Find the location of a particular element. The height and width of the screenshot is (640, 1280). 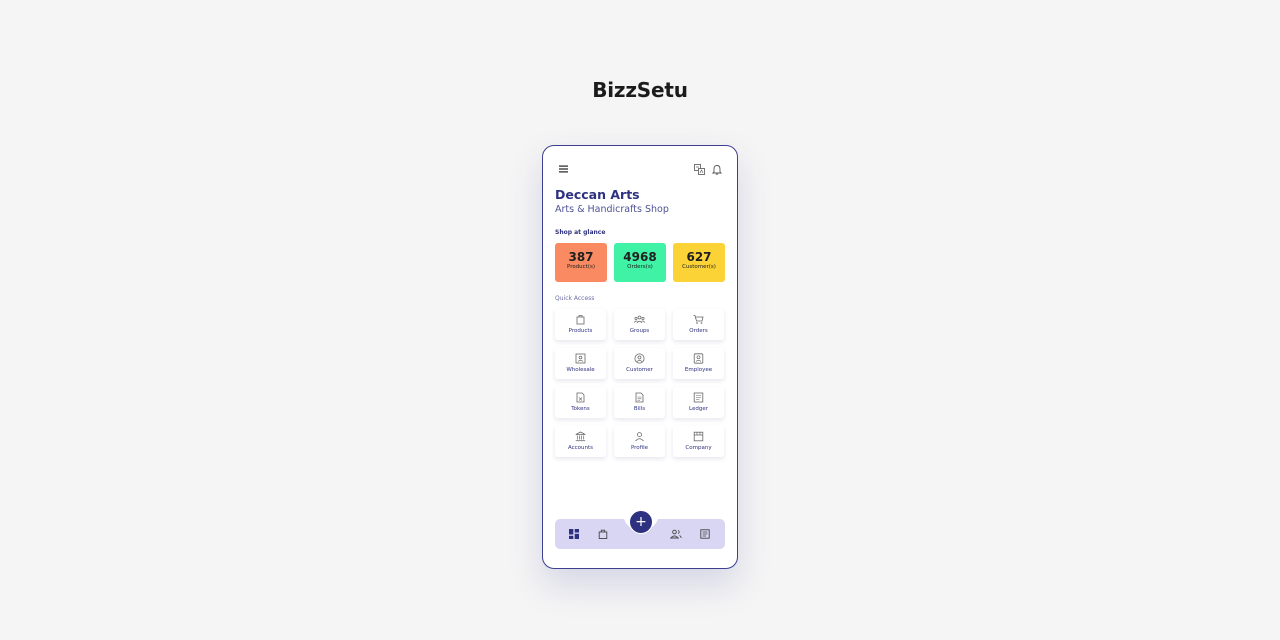

bank-icon is located at coordinates (580, 436).